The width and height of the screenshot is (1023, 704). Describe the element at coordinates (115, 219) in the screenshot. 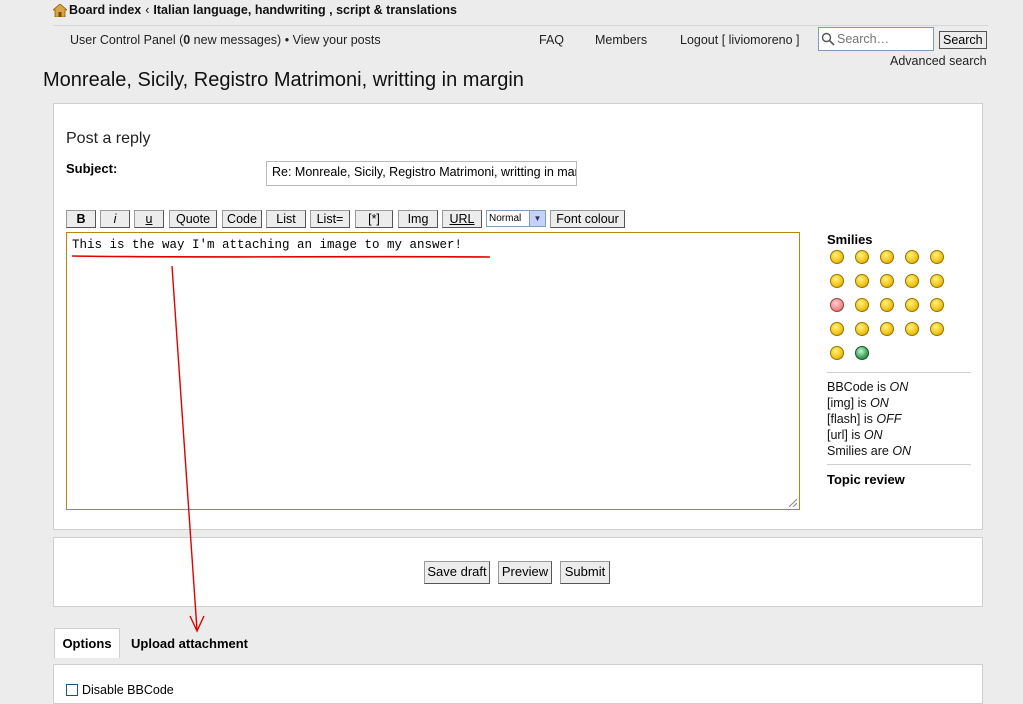

I see `italic-button: i` at that location.